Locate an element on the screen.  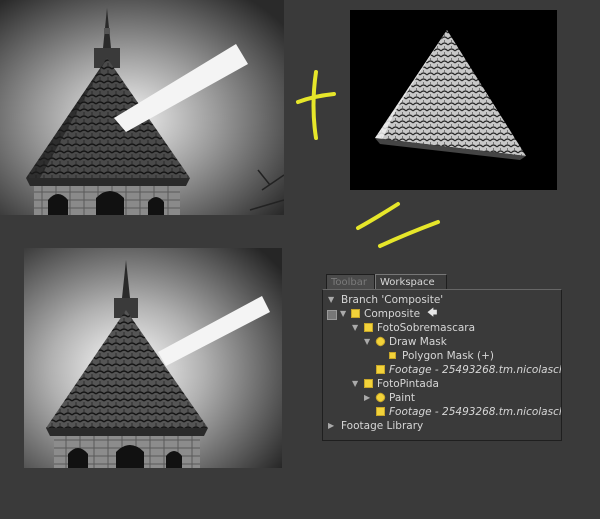
tree-item-branch: ▼ Branch 'Composite' is located at coordinates (442, 300).